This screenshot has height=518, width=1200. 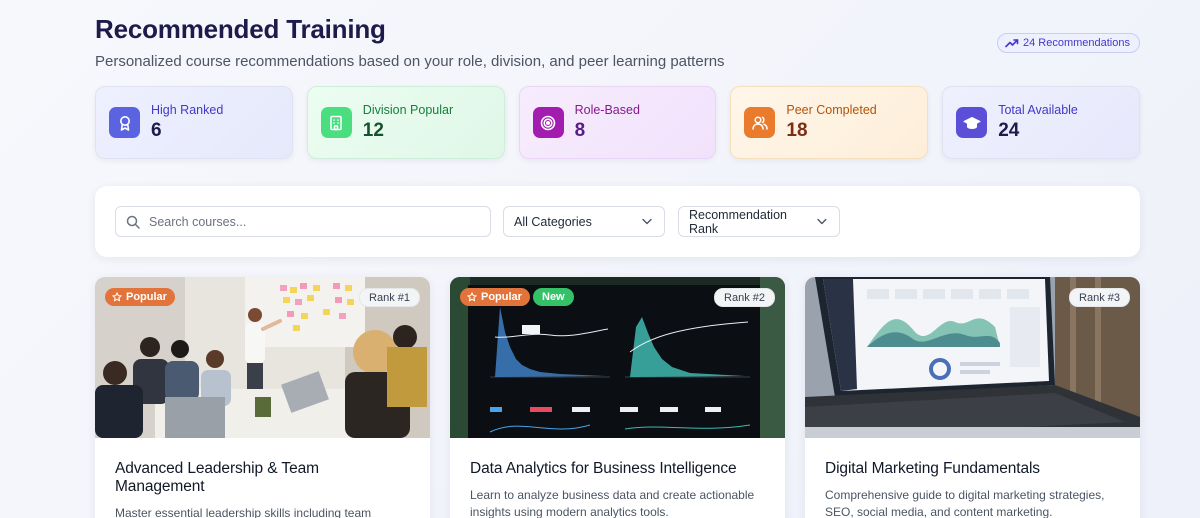 I want to click on stat-card-role-based: Role-Based 8, so click(x=617, y=122).